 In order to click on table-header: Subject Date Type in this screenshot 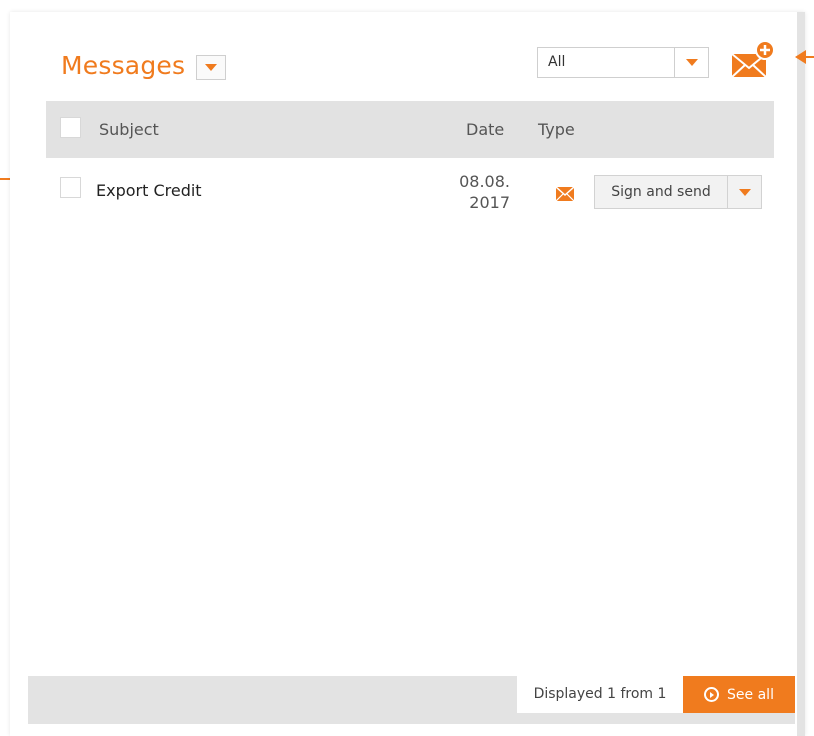, I will do `click(410, 129)`.